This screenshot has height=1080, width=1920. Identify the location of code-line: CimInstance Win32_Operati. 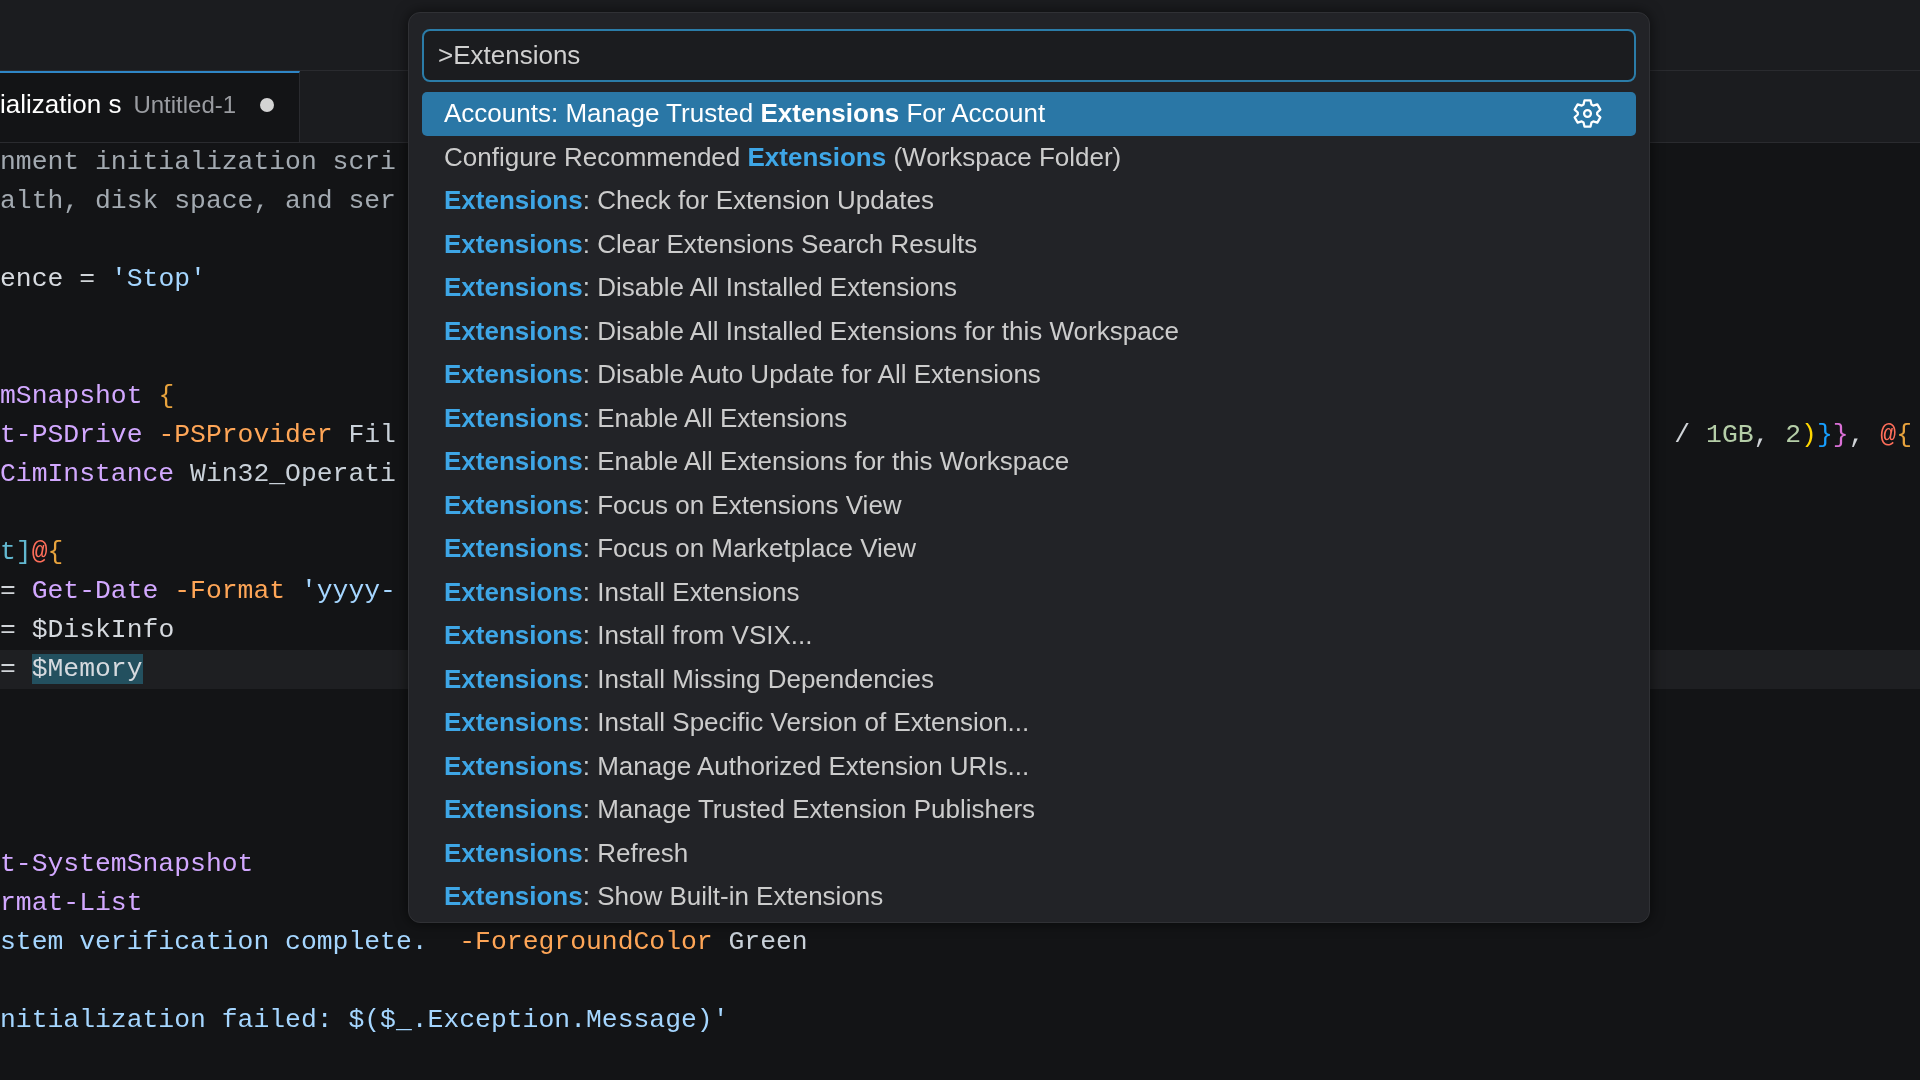
(198, 474).